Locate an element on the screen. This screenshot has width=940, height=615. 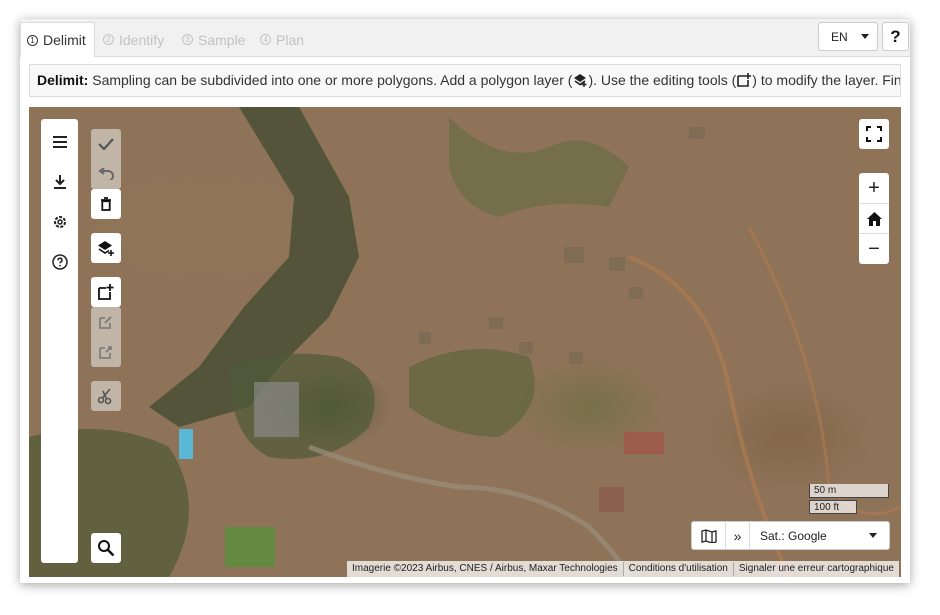
tab-identify: 2 Identify is located at coordinates (133, 39).